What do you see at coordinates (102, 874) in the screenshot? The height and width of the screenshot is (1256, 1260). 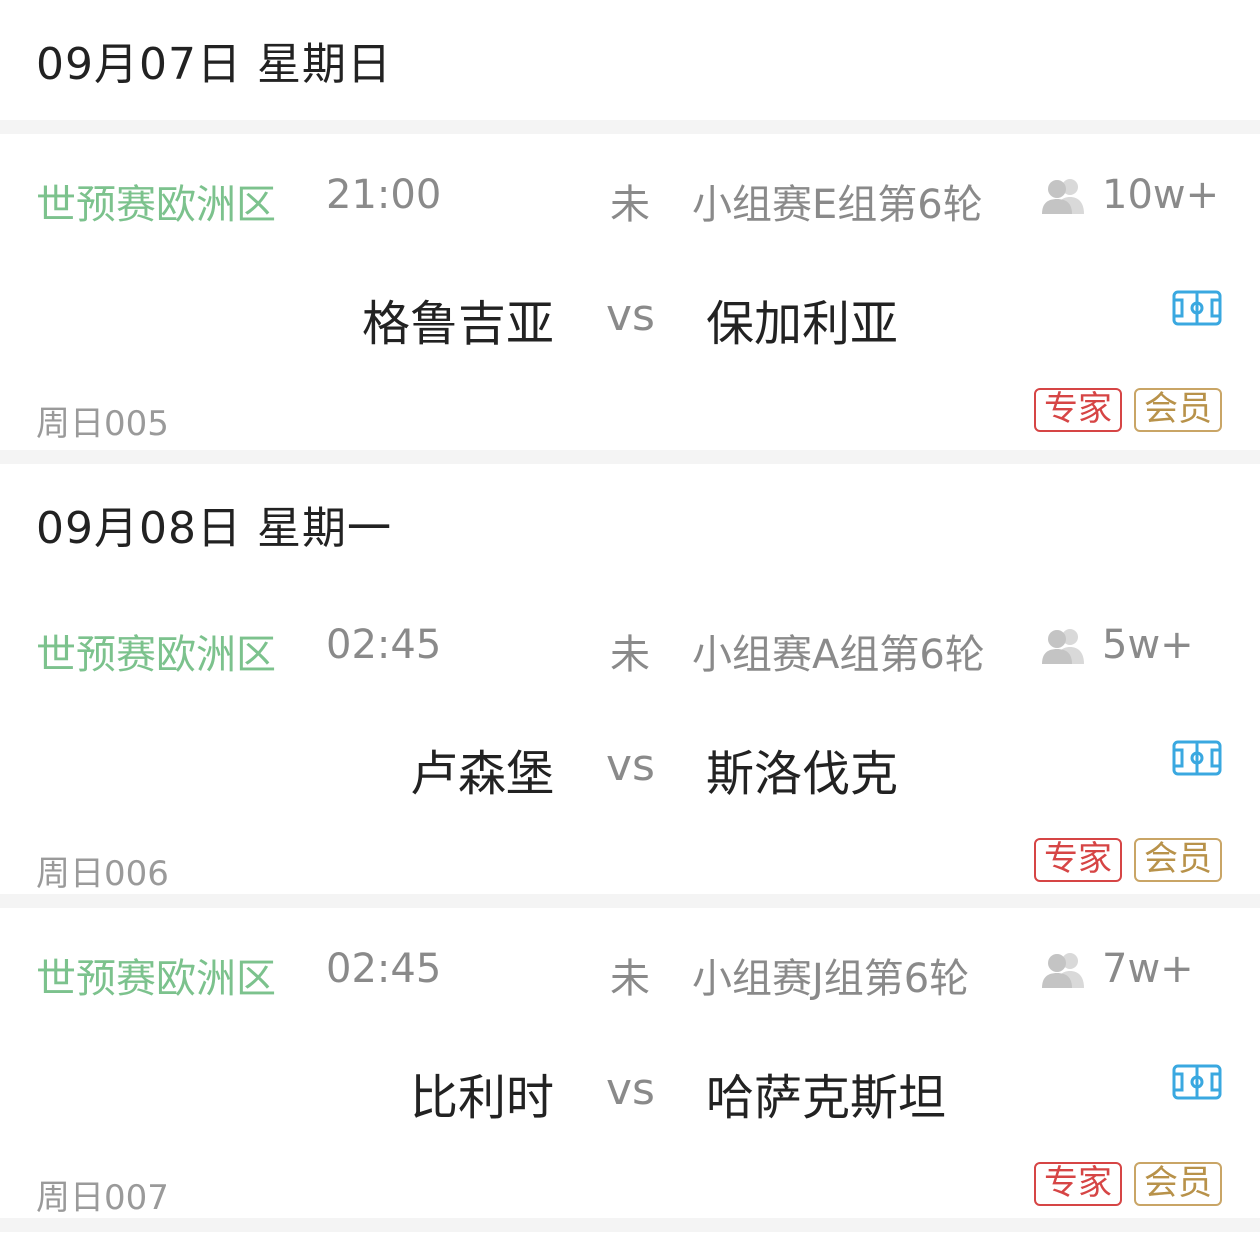 I see `match-code: 周日006` at bounding box center [102, 874].